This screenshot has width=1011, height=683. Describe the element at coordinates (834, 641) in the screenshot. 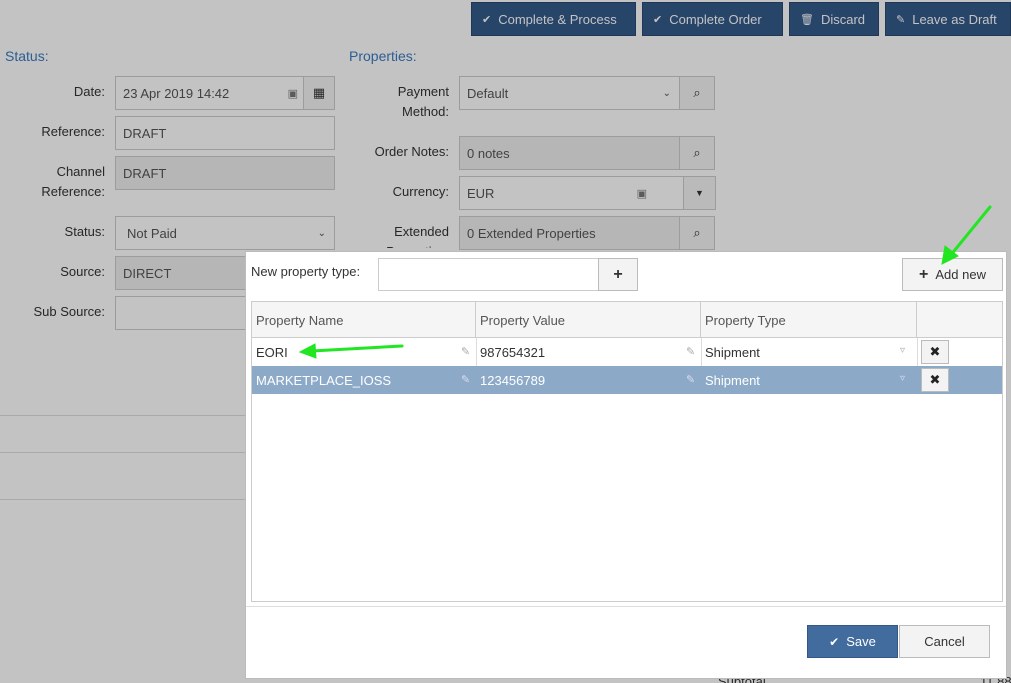

I see `check-icon: ✔` at that location.